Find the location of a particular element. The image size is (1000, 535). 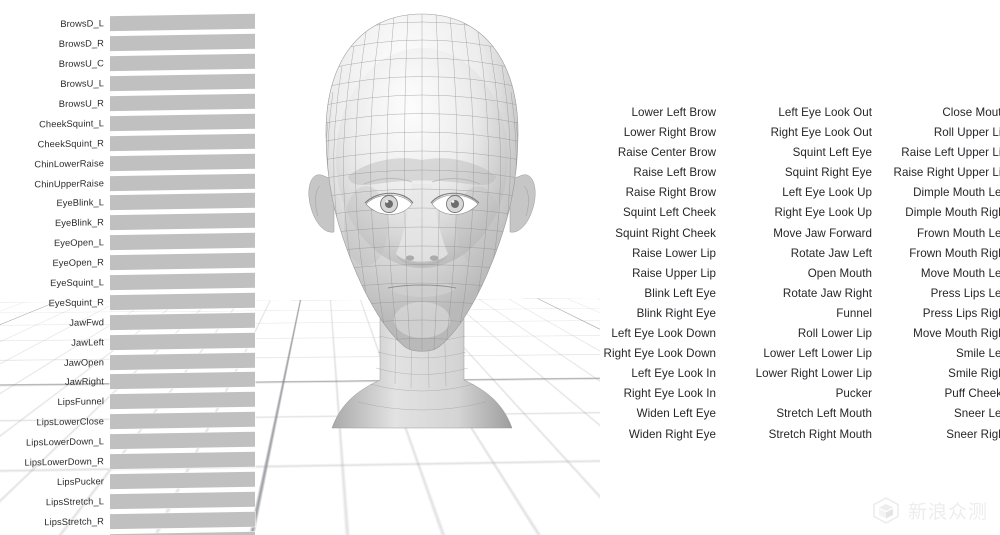

blendshape-slider-label: BrowsU_R is located at coordinates (81, 104).